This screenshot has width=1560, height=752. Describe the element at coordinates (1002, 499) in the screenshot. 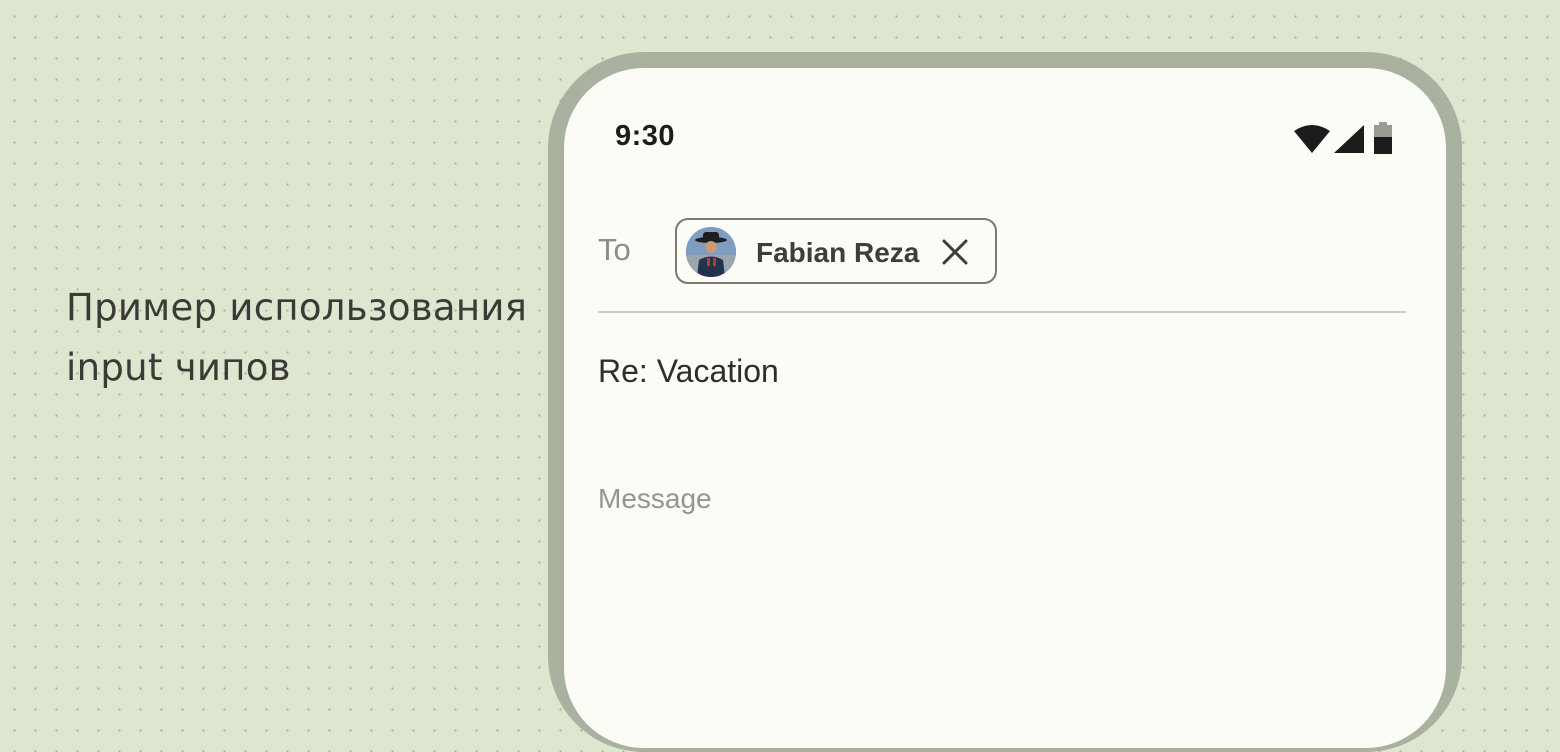

I see `message-field` at that location.